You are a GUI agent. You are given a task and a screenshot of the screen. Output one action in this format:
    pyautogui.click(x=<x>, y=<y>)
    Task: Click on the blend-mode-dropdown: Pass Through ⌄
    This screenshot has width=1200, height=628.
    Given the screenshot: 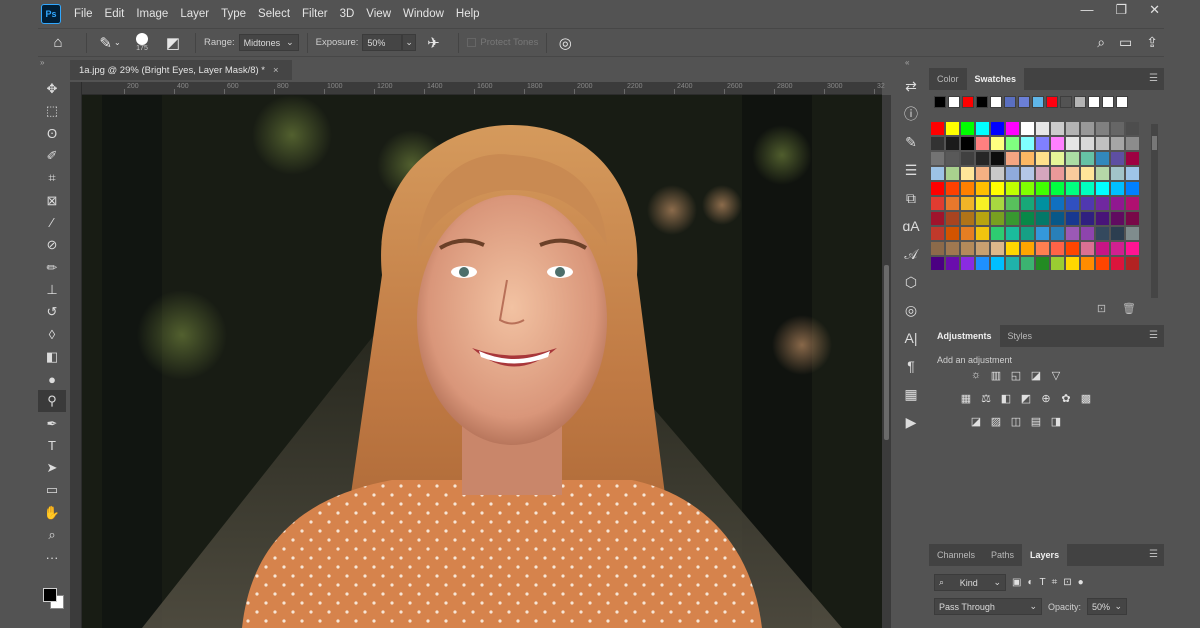 What is the action you would take?
    pyautogui.click(x=988, y=606)
    